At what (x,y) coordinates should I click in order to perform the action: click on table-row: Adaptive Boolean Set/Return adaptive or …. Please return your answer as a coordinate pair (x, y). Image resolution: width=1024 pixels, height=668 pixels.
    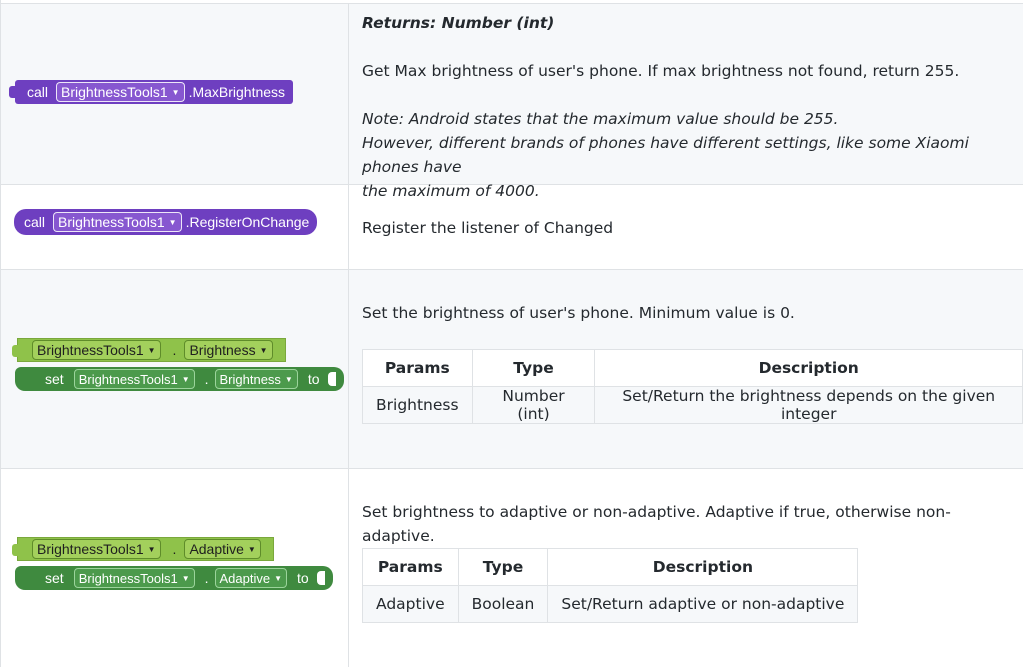
    Looking at the image, I should click on (610, 604).